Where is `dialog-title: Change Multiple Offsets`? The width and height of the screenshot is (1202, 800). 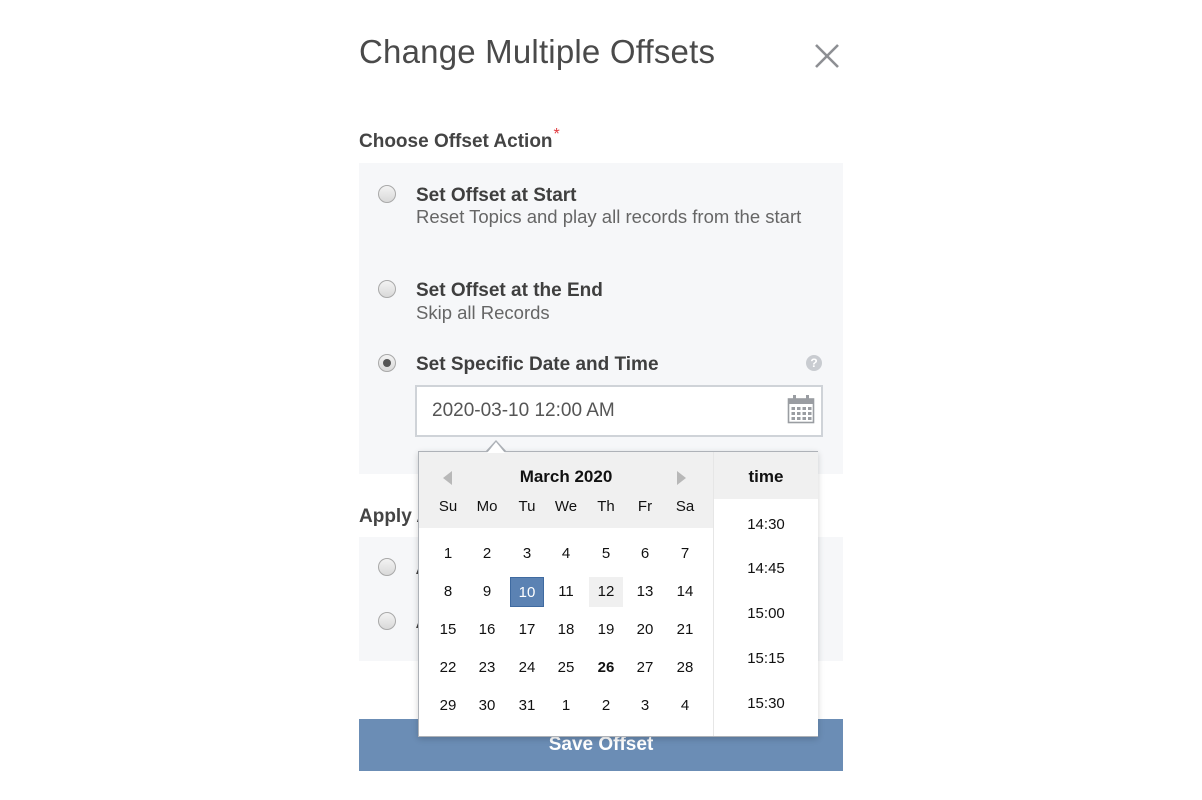 dialog-title: Change Multiple Offsets is located at coordinates (537, 51).